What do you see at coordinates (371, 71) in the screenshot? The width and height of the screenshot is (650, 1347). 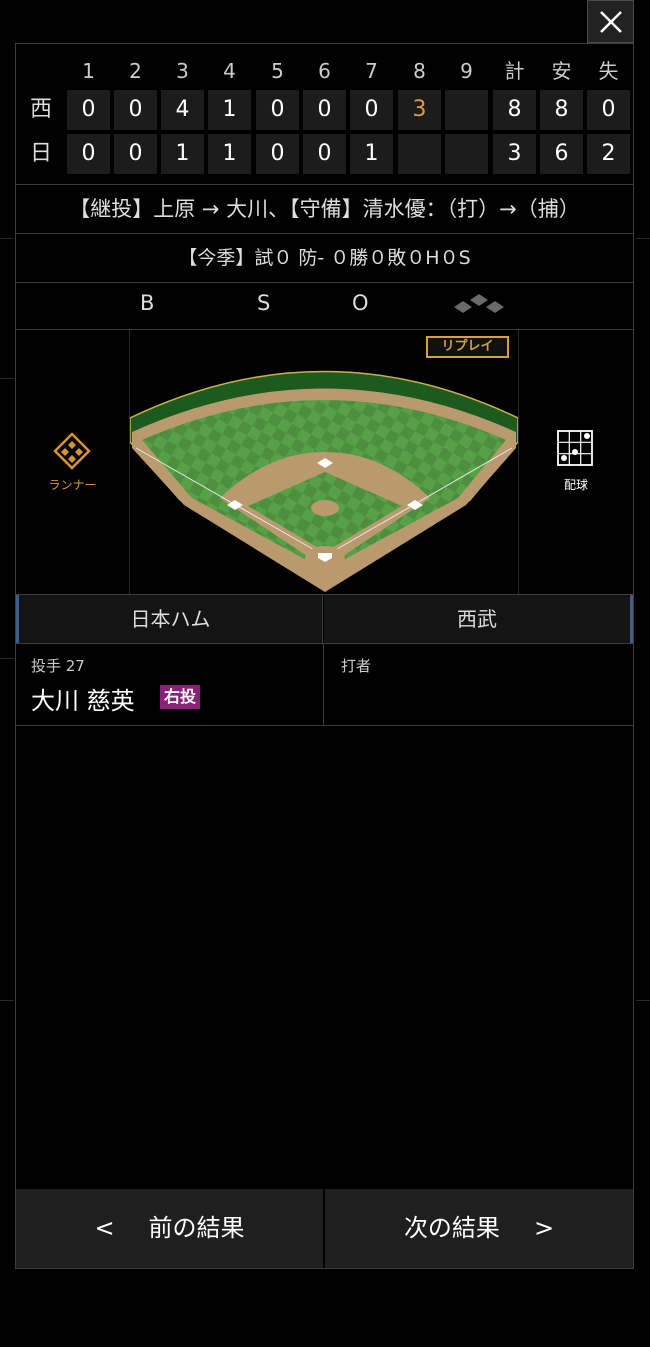 I see `inning-header: 7` at bounding box center [371, 71].